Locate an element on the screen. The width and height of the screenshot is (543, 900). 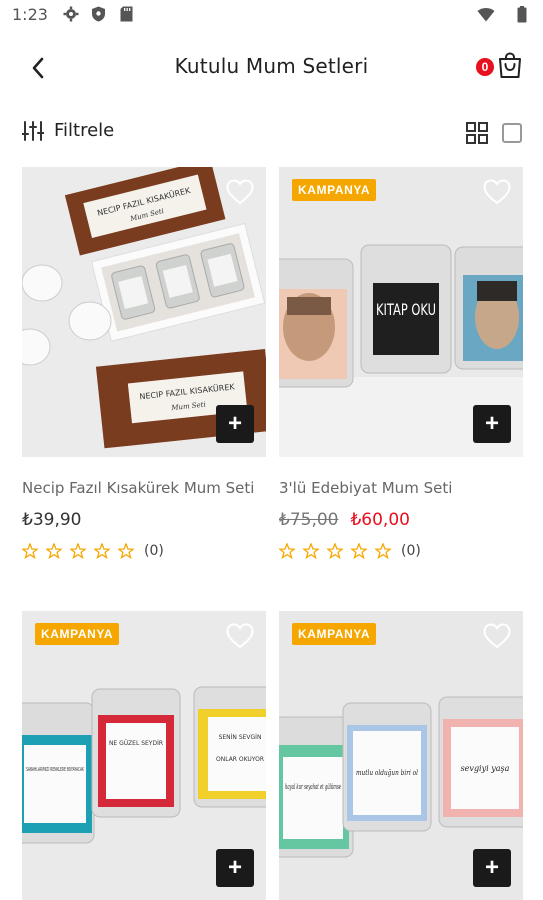
price-row: ₺39,90 is located at coordinates (51, 520).